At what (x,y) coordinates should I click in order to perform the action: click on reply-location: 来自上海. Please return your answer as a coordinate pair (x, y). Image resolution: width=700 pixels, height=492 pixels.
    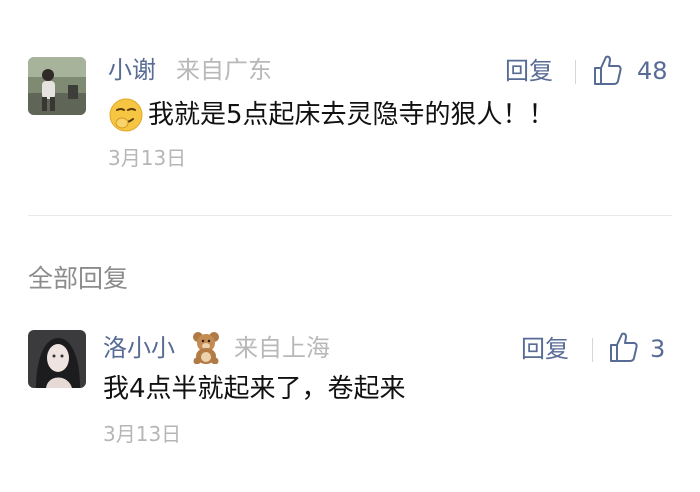
    Looking at the image, I should click on (282, 348).